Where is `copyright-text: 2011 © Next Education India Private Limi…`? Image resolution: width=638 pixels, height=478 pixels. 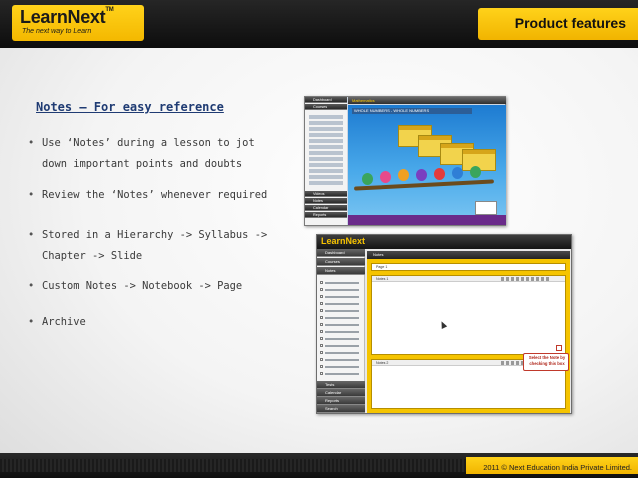
copyright-text: 2011 © Next Education India Private Limi… is located at coordinates (557, 467).